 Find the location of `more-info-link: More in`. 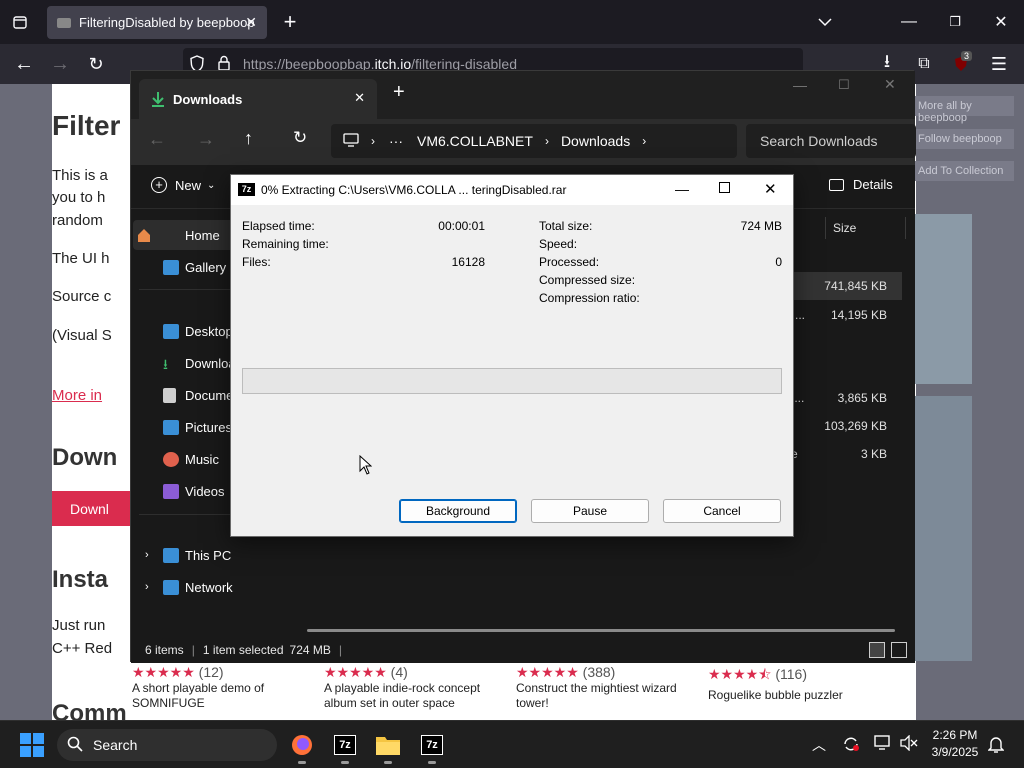

more-info-link: More in is located at coordinates (77, 395).